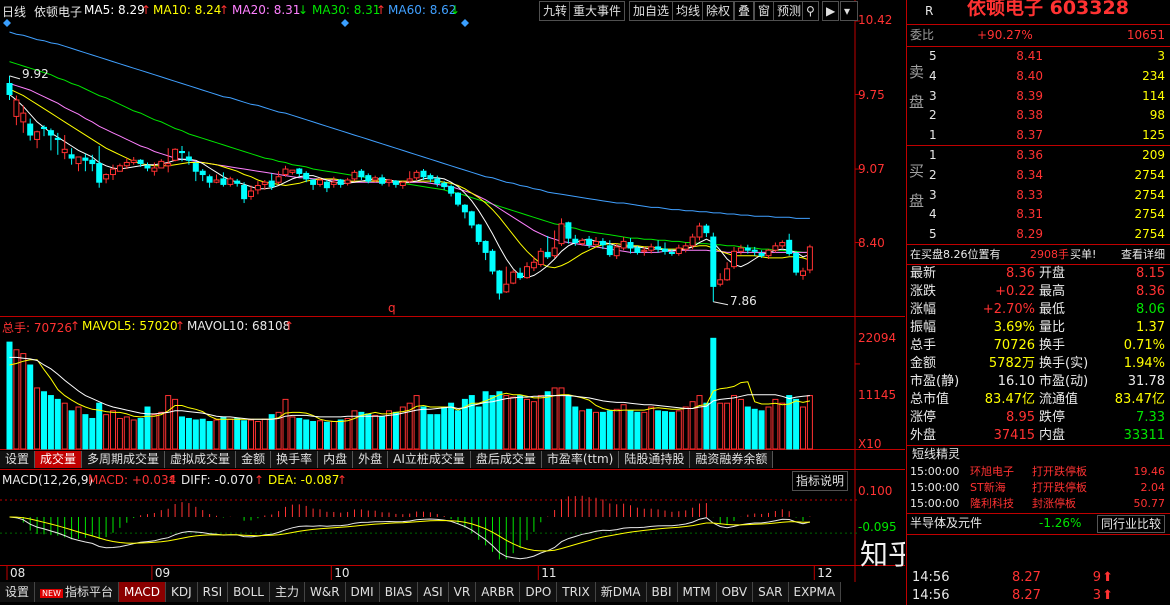  What do you see at coordinates (363, 592) in the screenshot?
I see `bottom-tab: DMI` at bounding box center [363, 592].